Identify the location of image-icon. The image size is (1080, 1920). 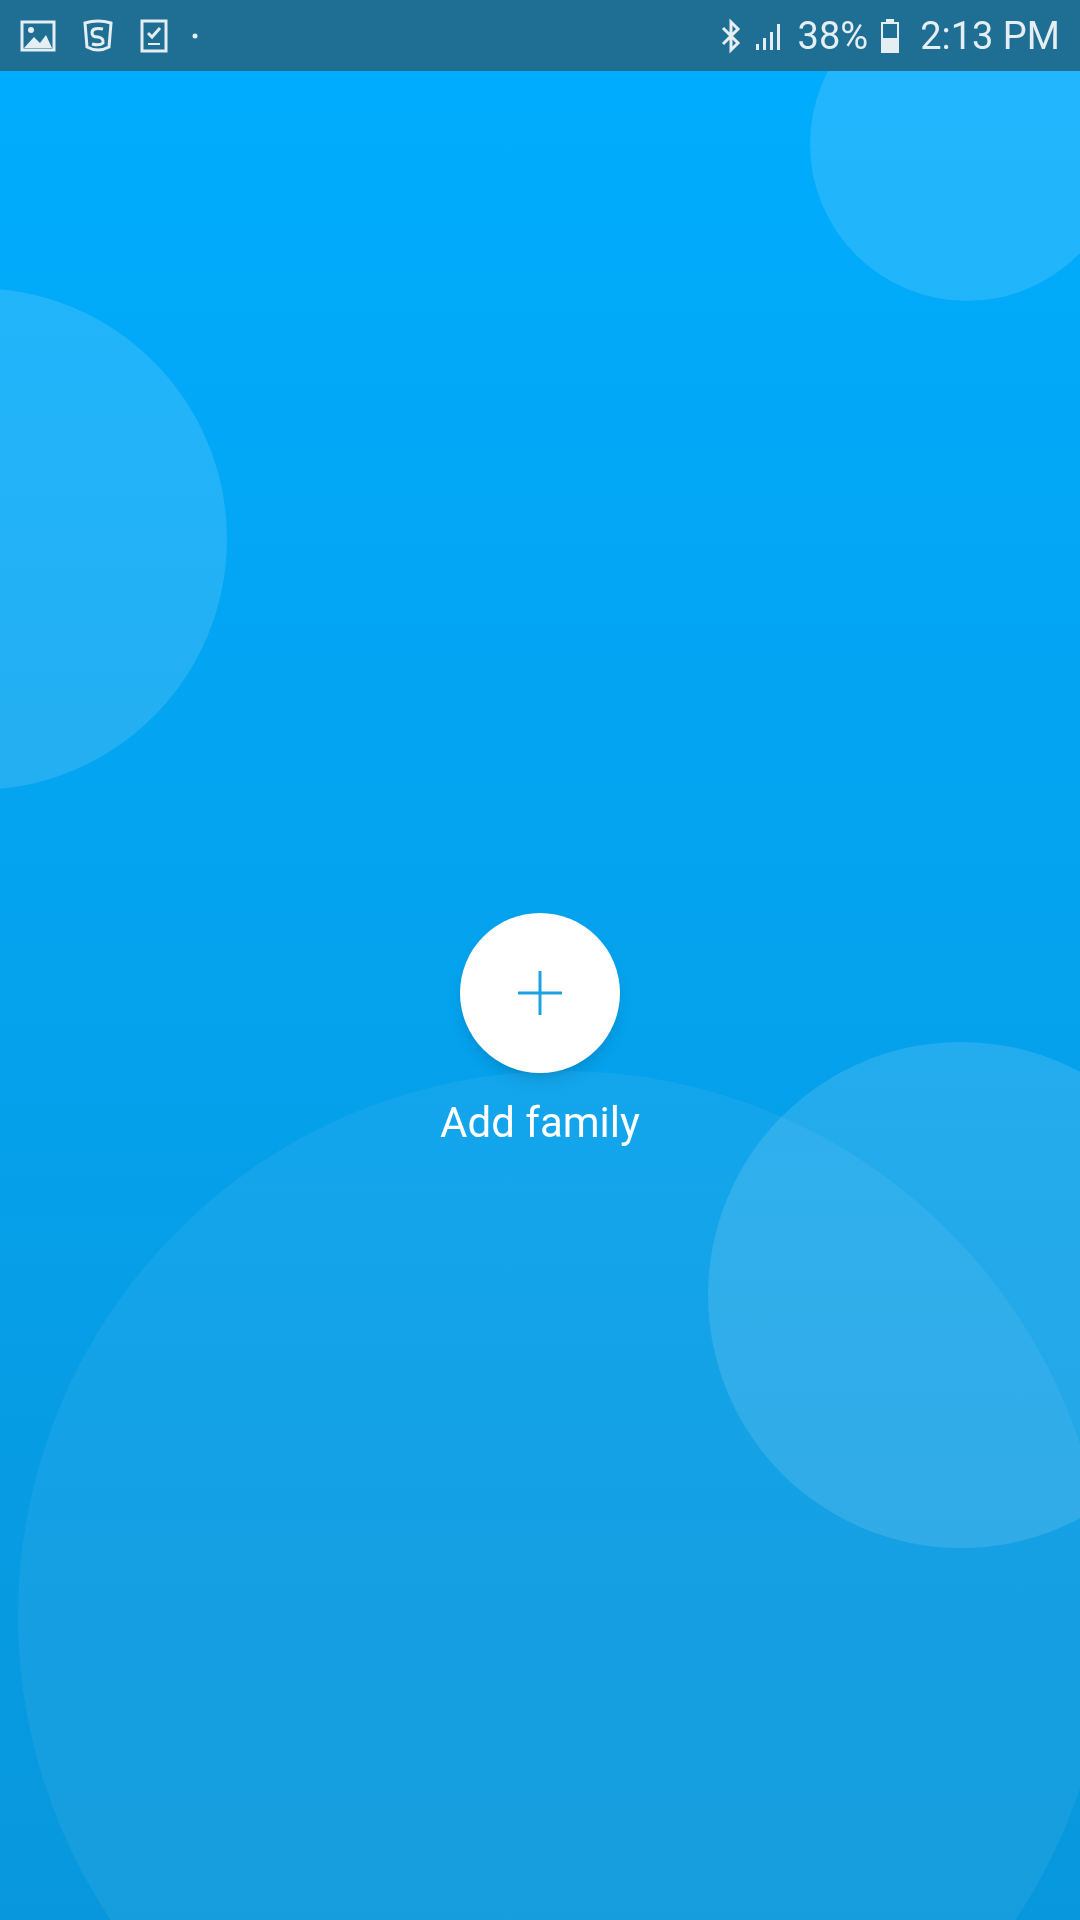
(38, 35).